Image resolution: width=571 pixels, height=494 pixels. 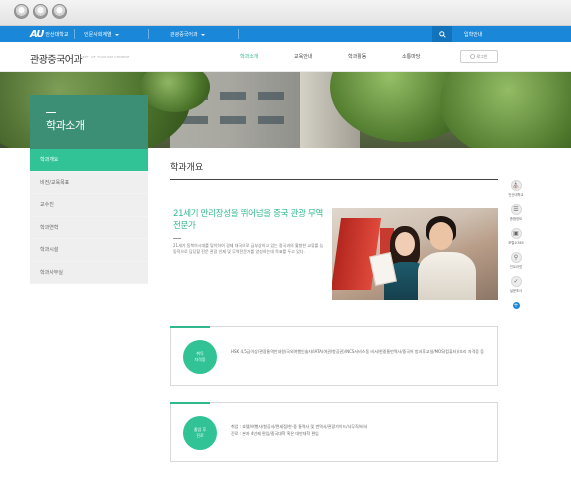 I want to click on university-name: 안산대학교, so click(x=57, y=34).